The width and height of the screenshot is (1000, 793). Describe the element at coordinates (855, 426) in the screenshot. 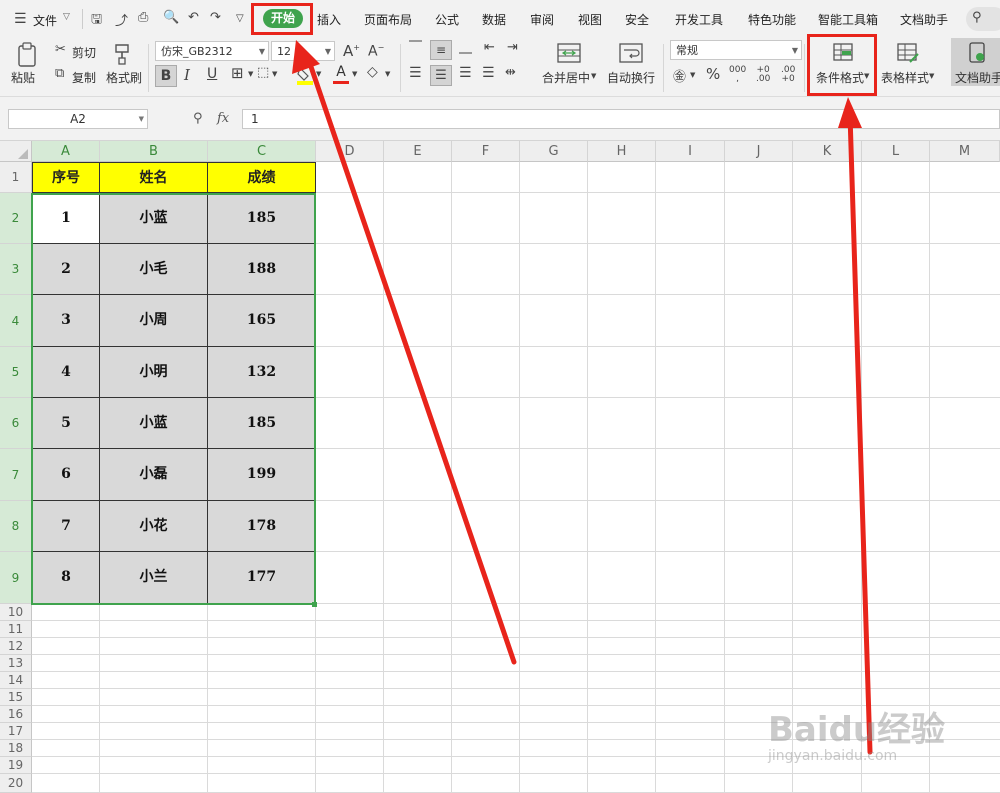

I see `arrow-to-conditional-format` at that location.